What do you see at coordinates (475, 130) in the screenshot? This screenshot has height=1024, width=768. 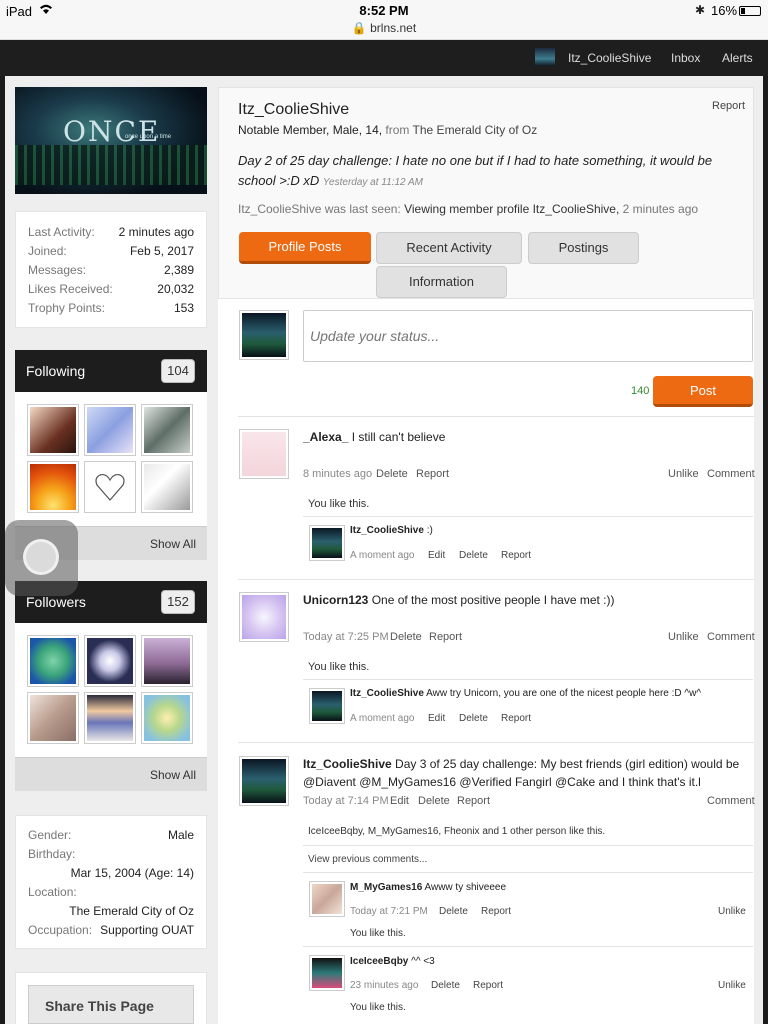 I see `profile-location-link: The Emerald City of Oz` at bounding box center [475, 130].